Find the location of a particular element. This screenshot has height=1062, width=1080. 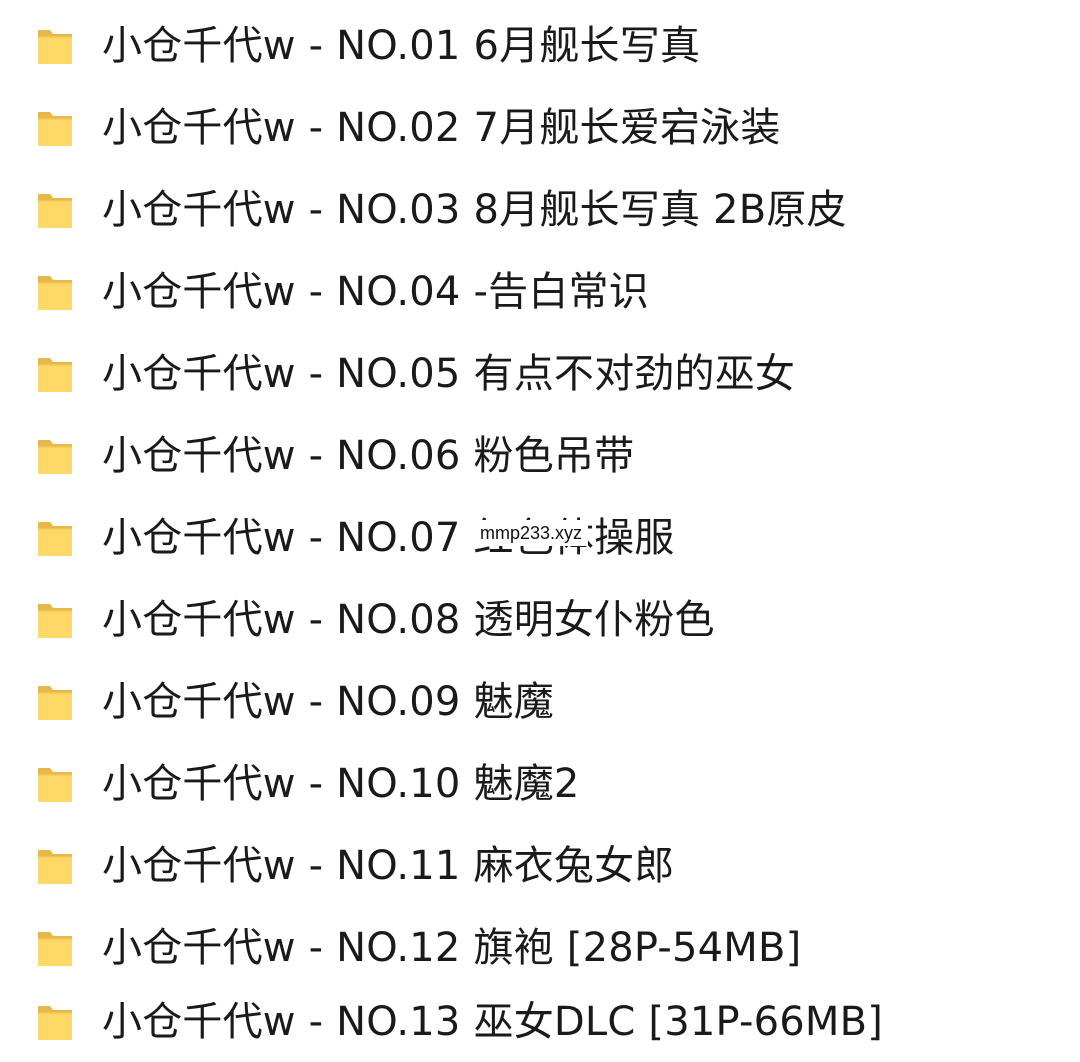

watermark-text: mmp233.xyz is located at coordinates (531, 533).